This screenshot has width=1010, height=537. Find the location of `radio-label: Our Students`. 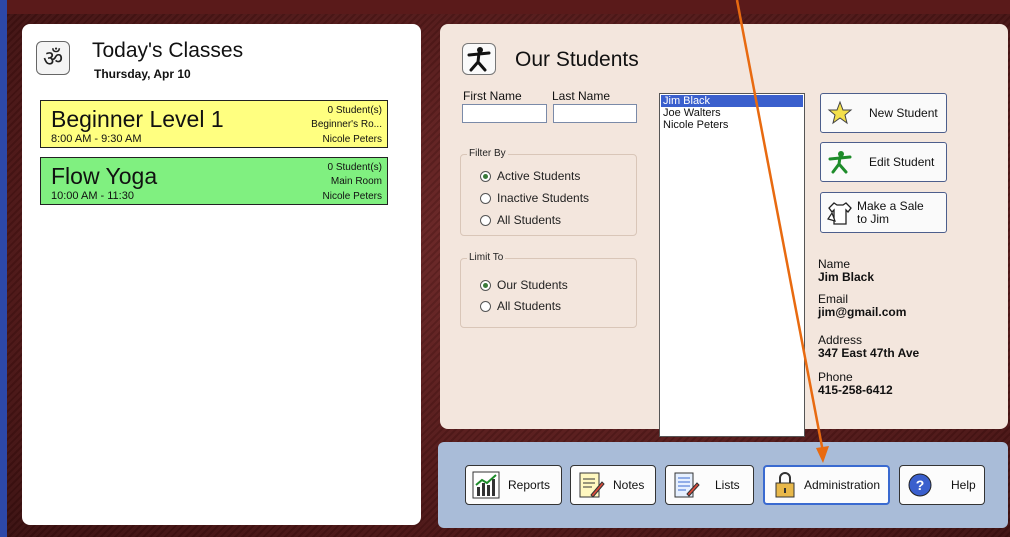

radio-label: Our Students is located at coordinates (532, 285).